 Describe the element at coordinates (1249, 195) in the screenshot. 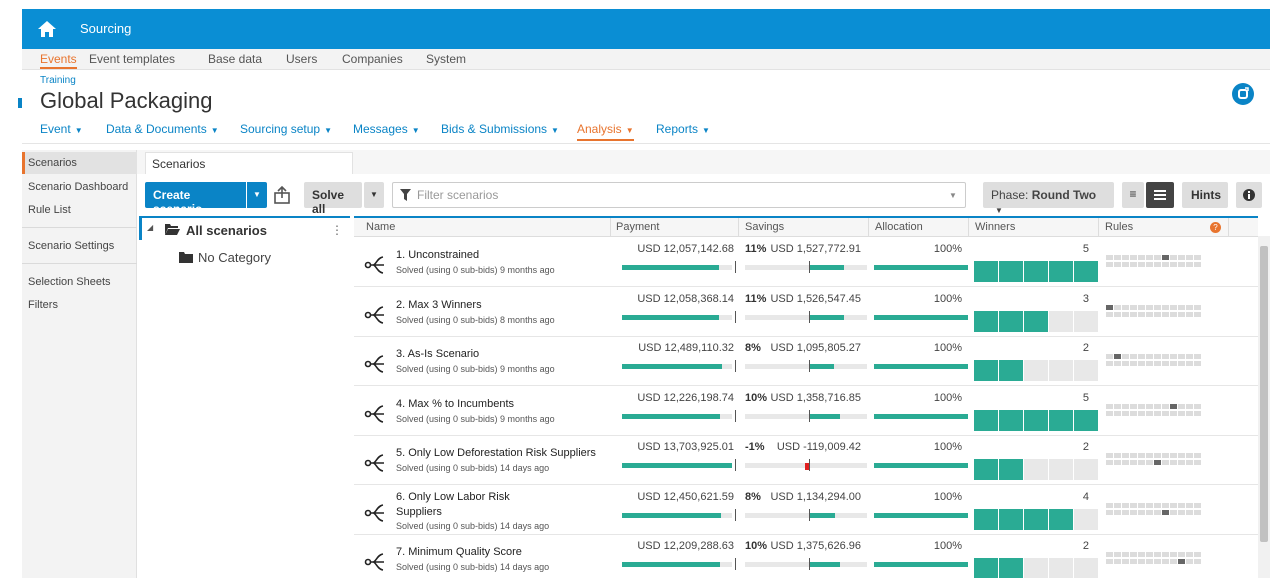

I see `info-icon` at that location.